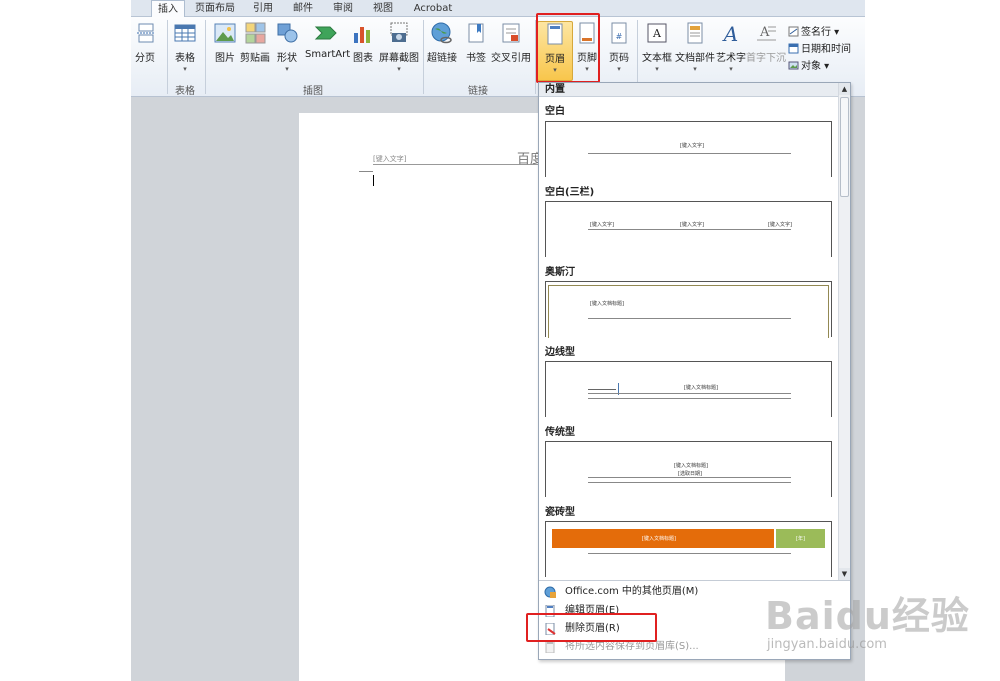  Describe the element at coordinates (287, 69) in the screenshot. I see `shapes-dropdown-arrow: ▾` at that location.